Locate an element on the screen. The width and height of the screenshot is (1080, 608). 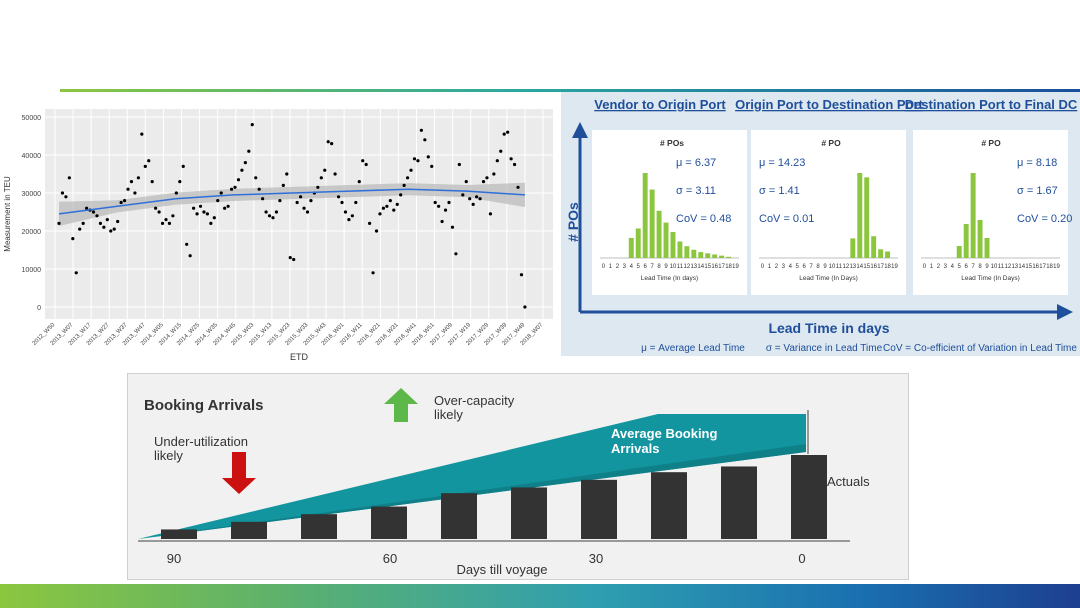
histogram-x-label: Lead Time (In Days) is located at coordinates (828, 278).